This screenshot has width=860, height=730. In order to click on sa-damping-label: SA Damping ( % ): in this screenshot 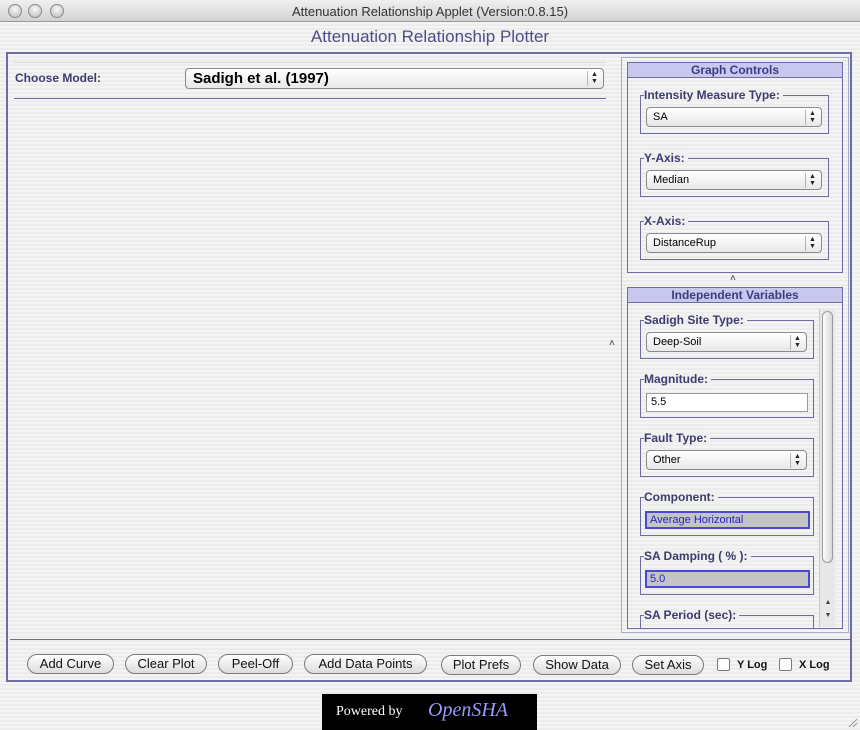, I will do `click(697, 556)`.